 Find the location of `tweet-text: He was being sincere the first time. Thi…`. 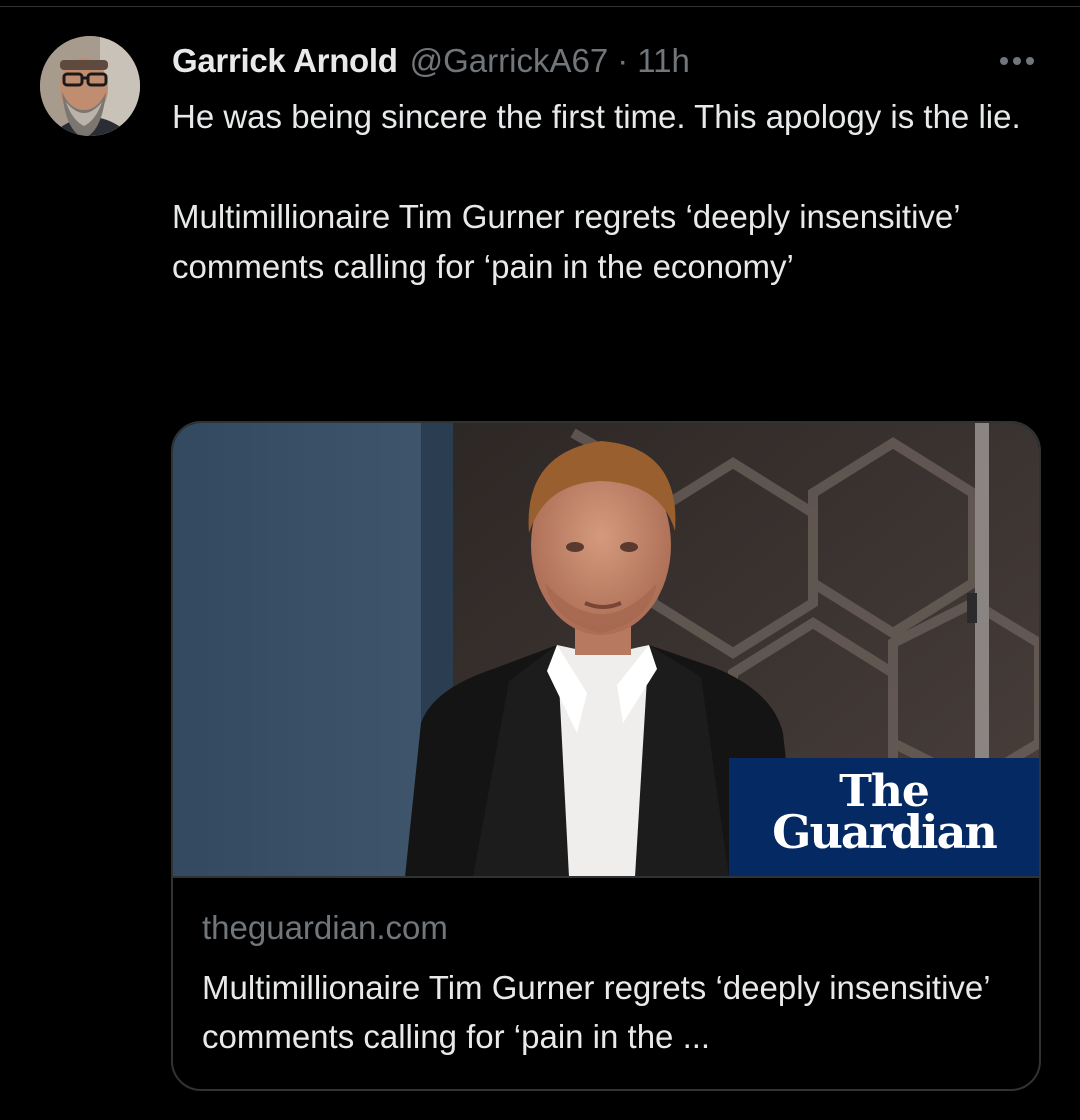

tweet-text: He was being sincere the first time. Thi… is located at coordinates (602, 192).